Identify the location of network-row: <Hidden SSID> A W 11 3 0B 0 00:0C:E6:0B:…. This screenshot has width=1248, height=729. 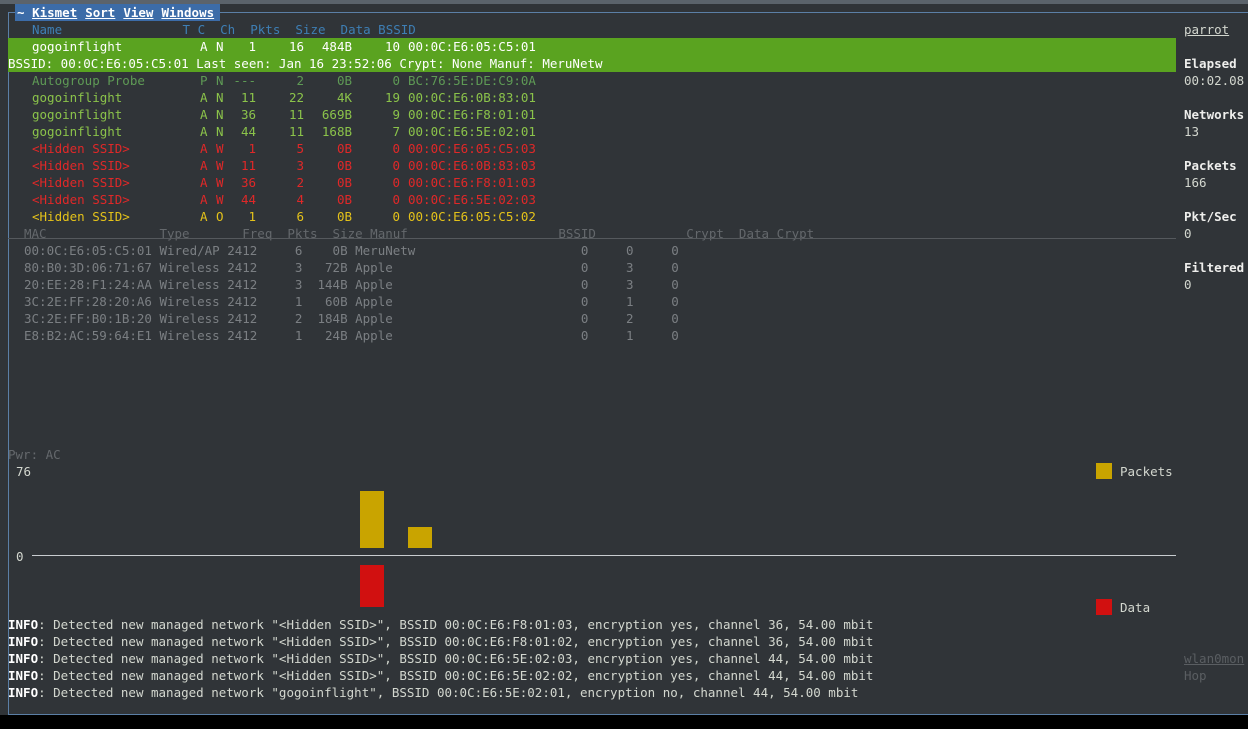
(592, 165).